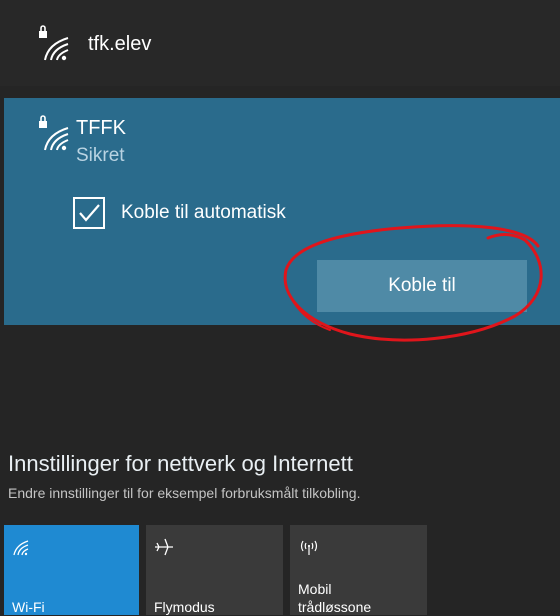 The image size is (560, 616). Describe the element at coordinates (358, 570) in the screenshot. I see `mobile-hotspot-tile: Mobil trådløssone` at that location.